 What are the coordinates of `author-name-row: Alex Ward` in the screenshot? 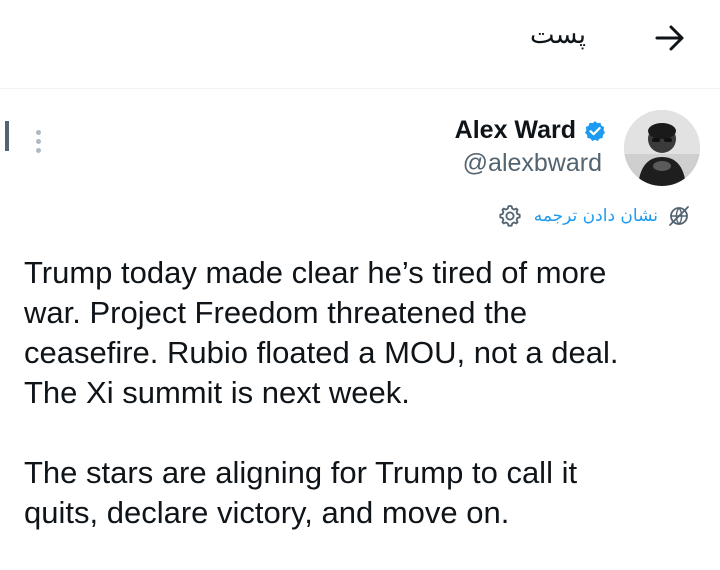 It's located at (530, 130).